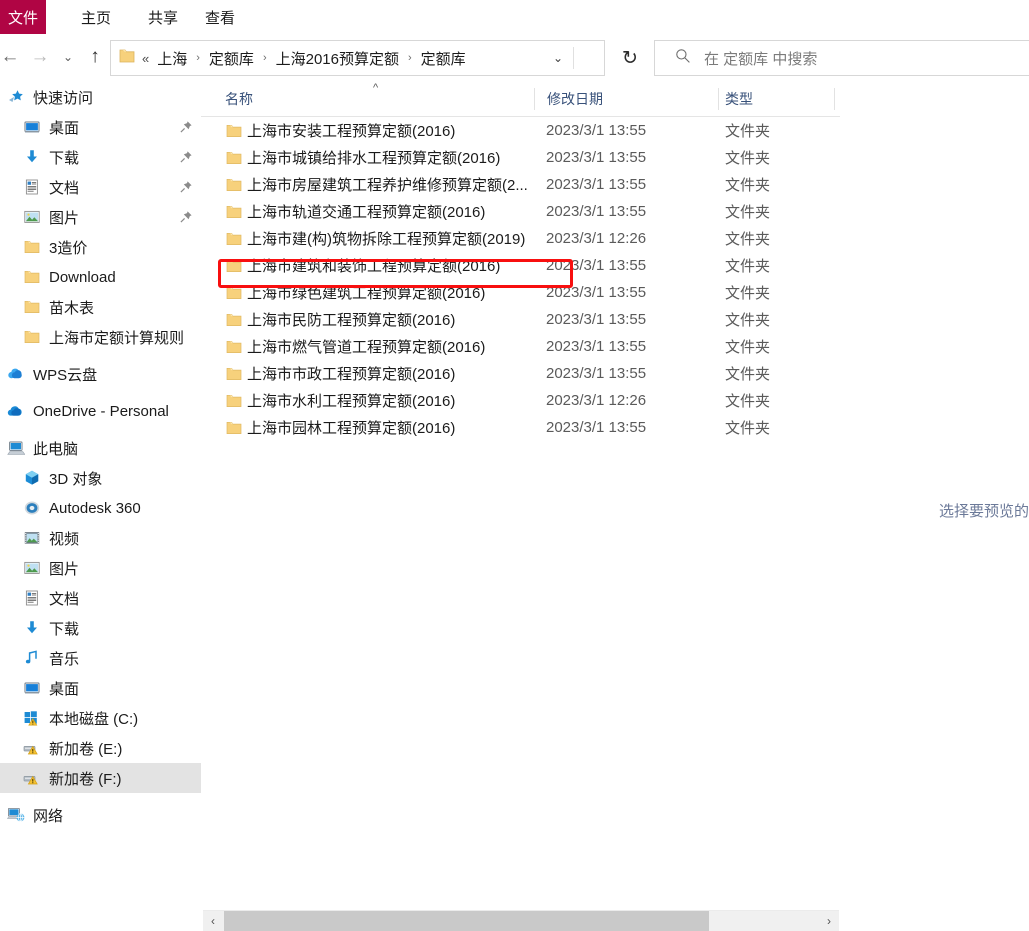 This screenshot has width=1029, height=931. What do you see at coordinates (220, 17) in the screenshot?
I see `tab-view: 查看` at bounding box center [220, 17].